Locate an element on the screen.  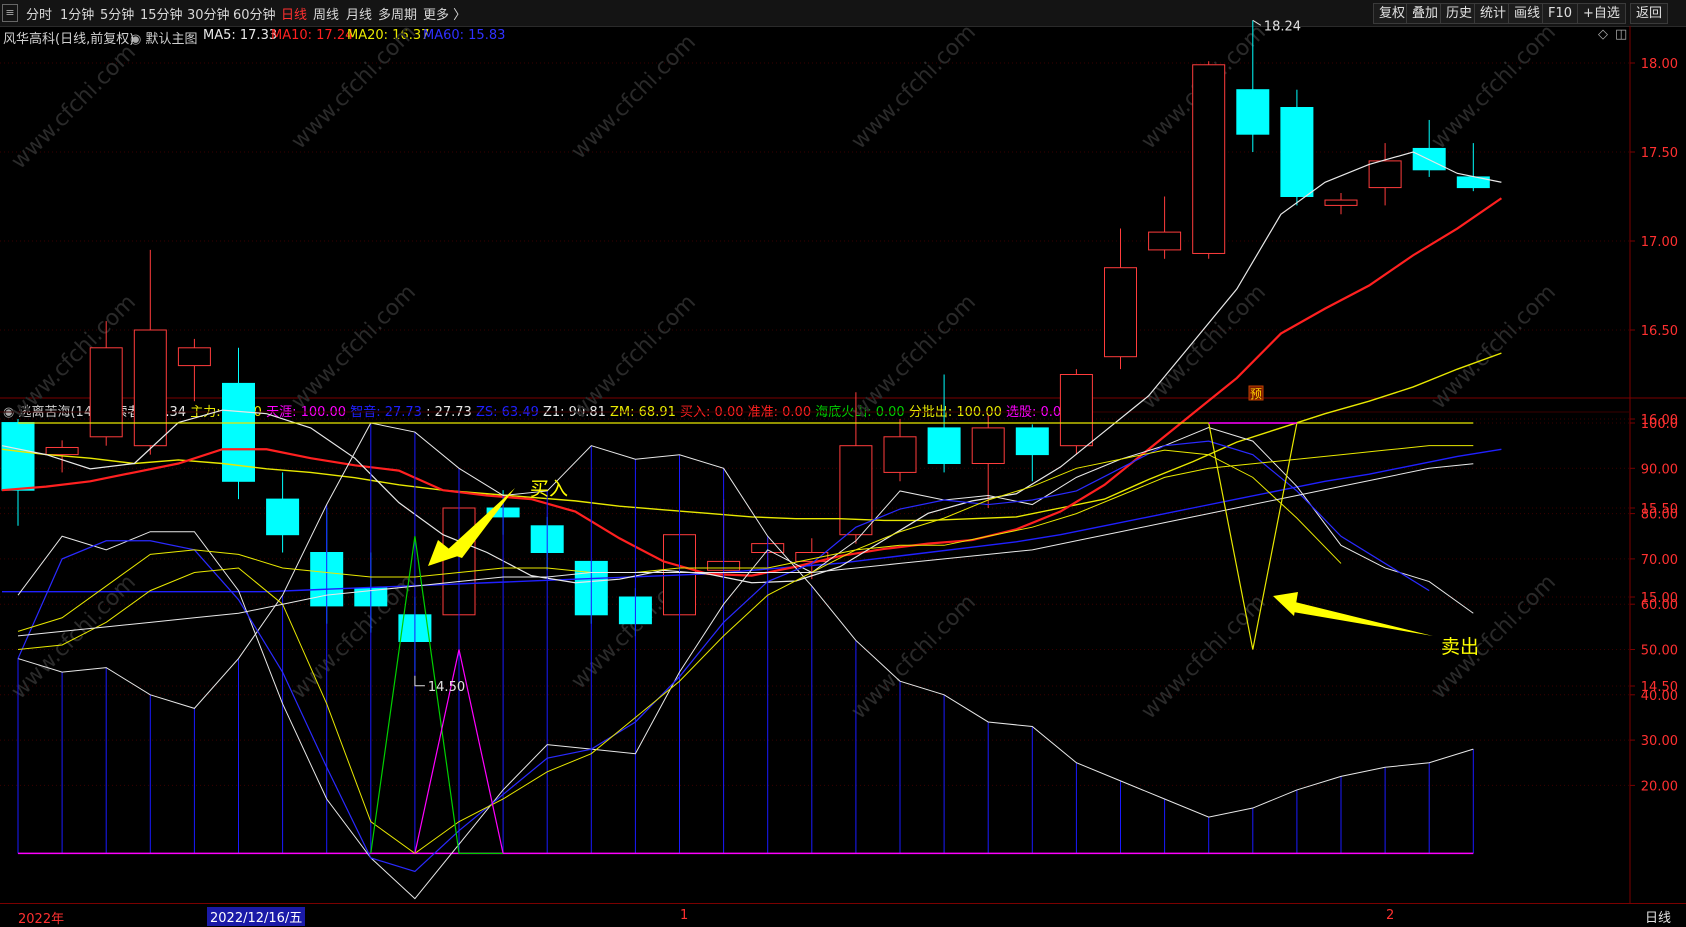
pick-value: 选股: 0.00 is located at coordinates (1038, 412).